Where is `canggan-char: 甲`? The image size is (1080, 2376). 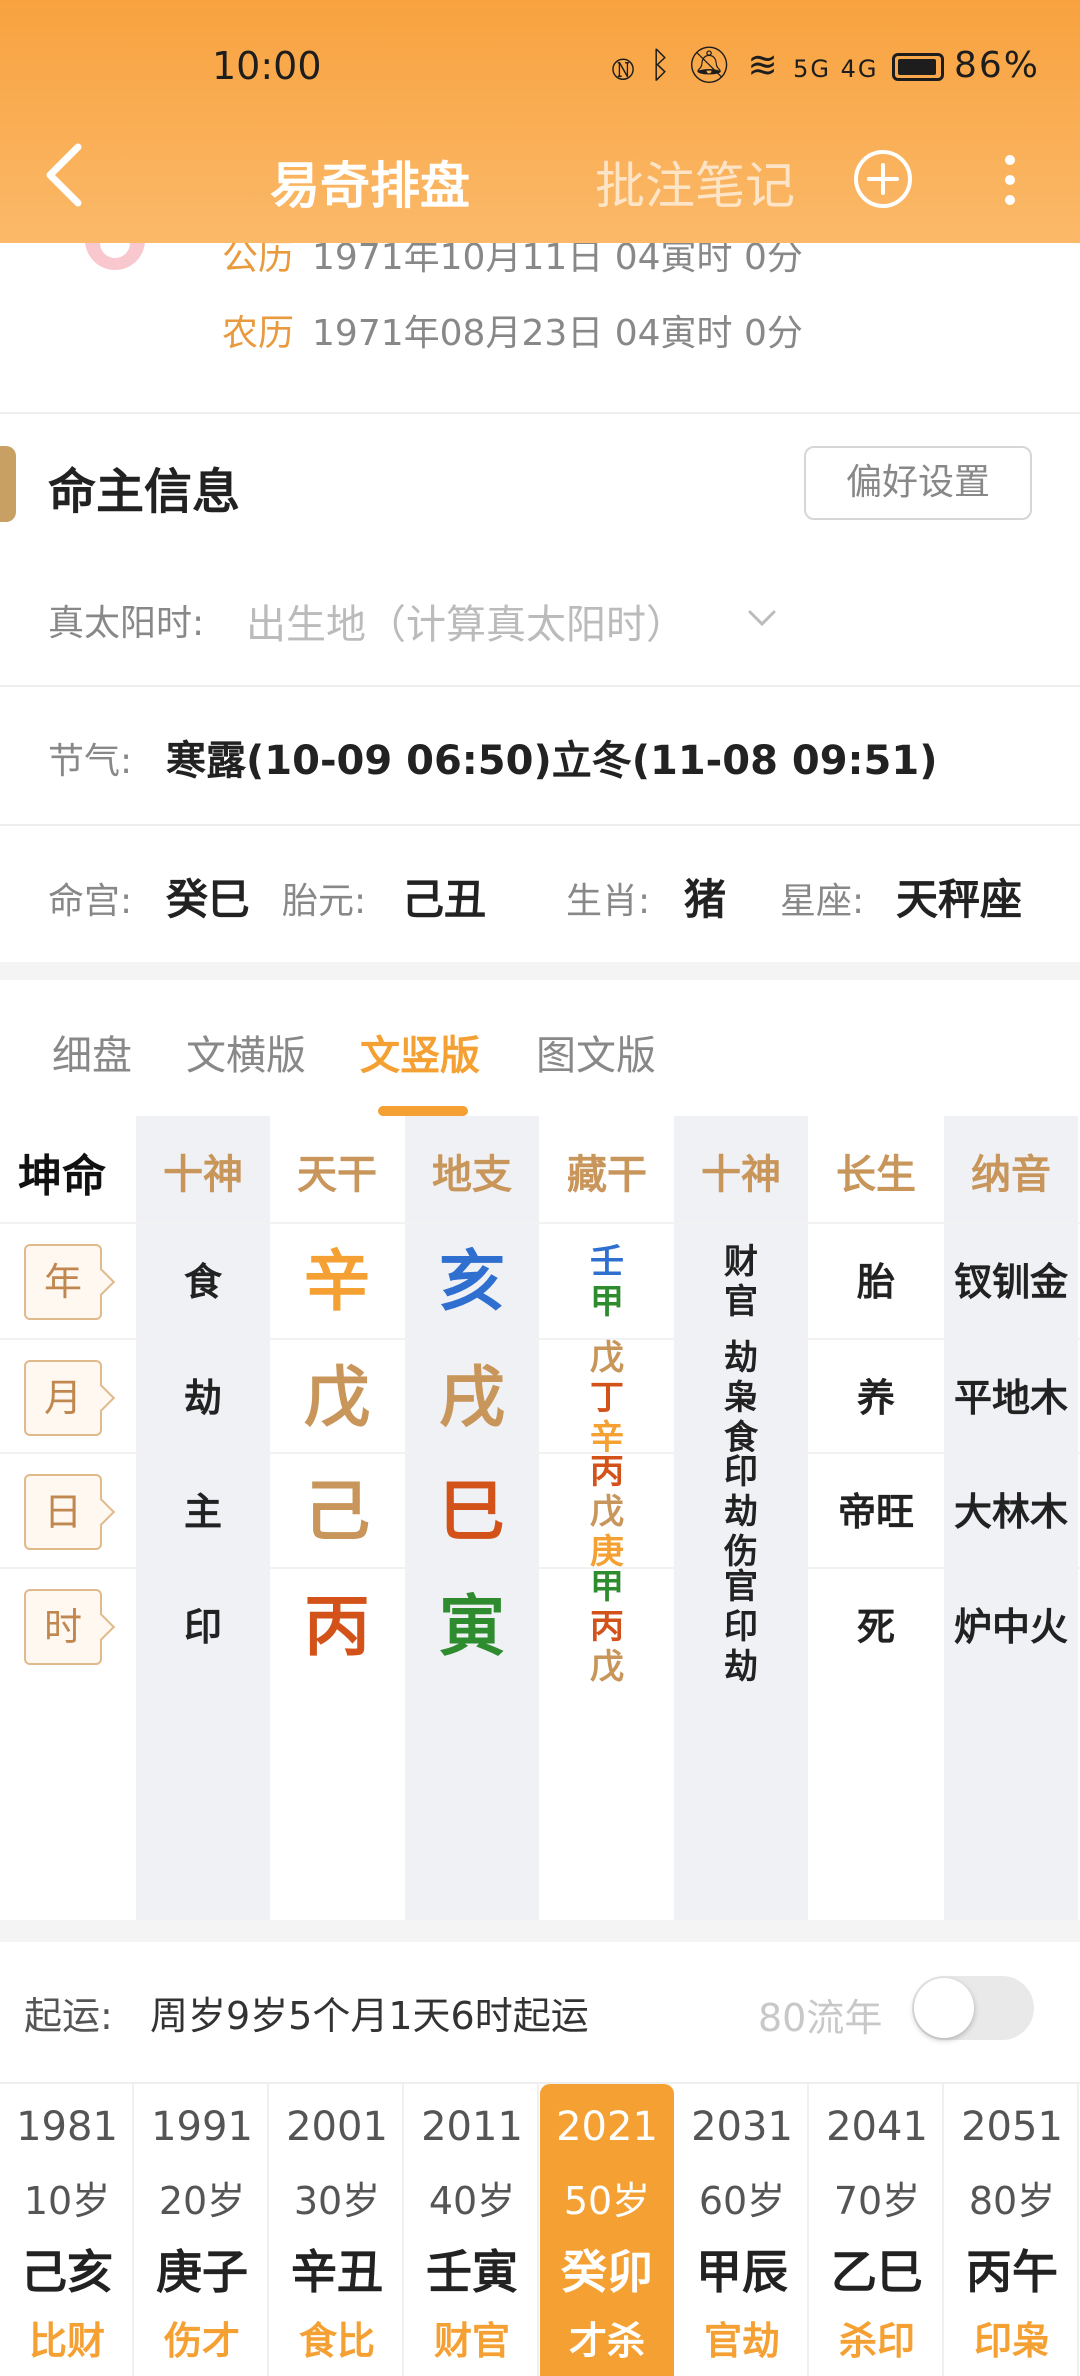
canggan-char: 甲 is located at coordinates (607, 1301).